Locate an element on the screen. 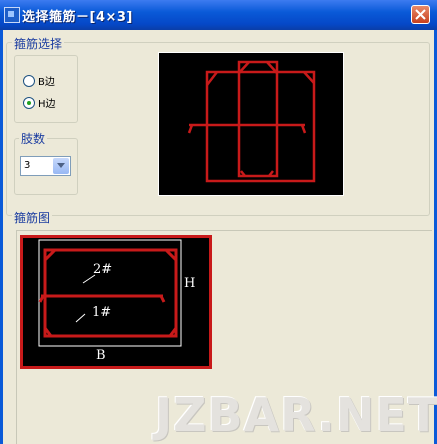 This screenshot has height=444, width=437. stirrup-select-legend: 箍筋选择 is located at coordinates (38, 43).